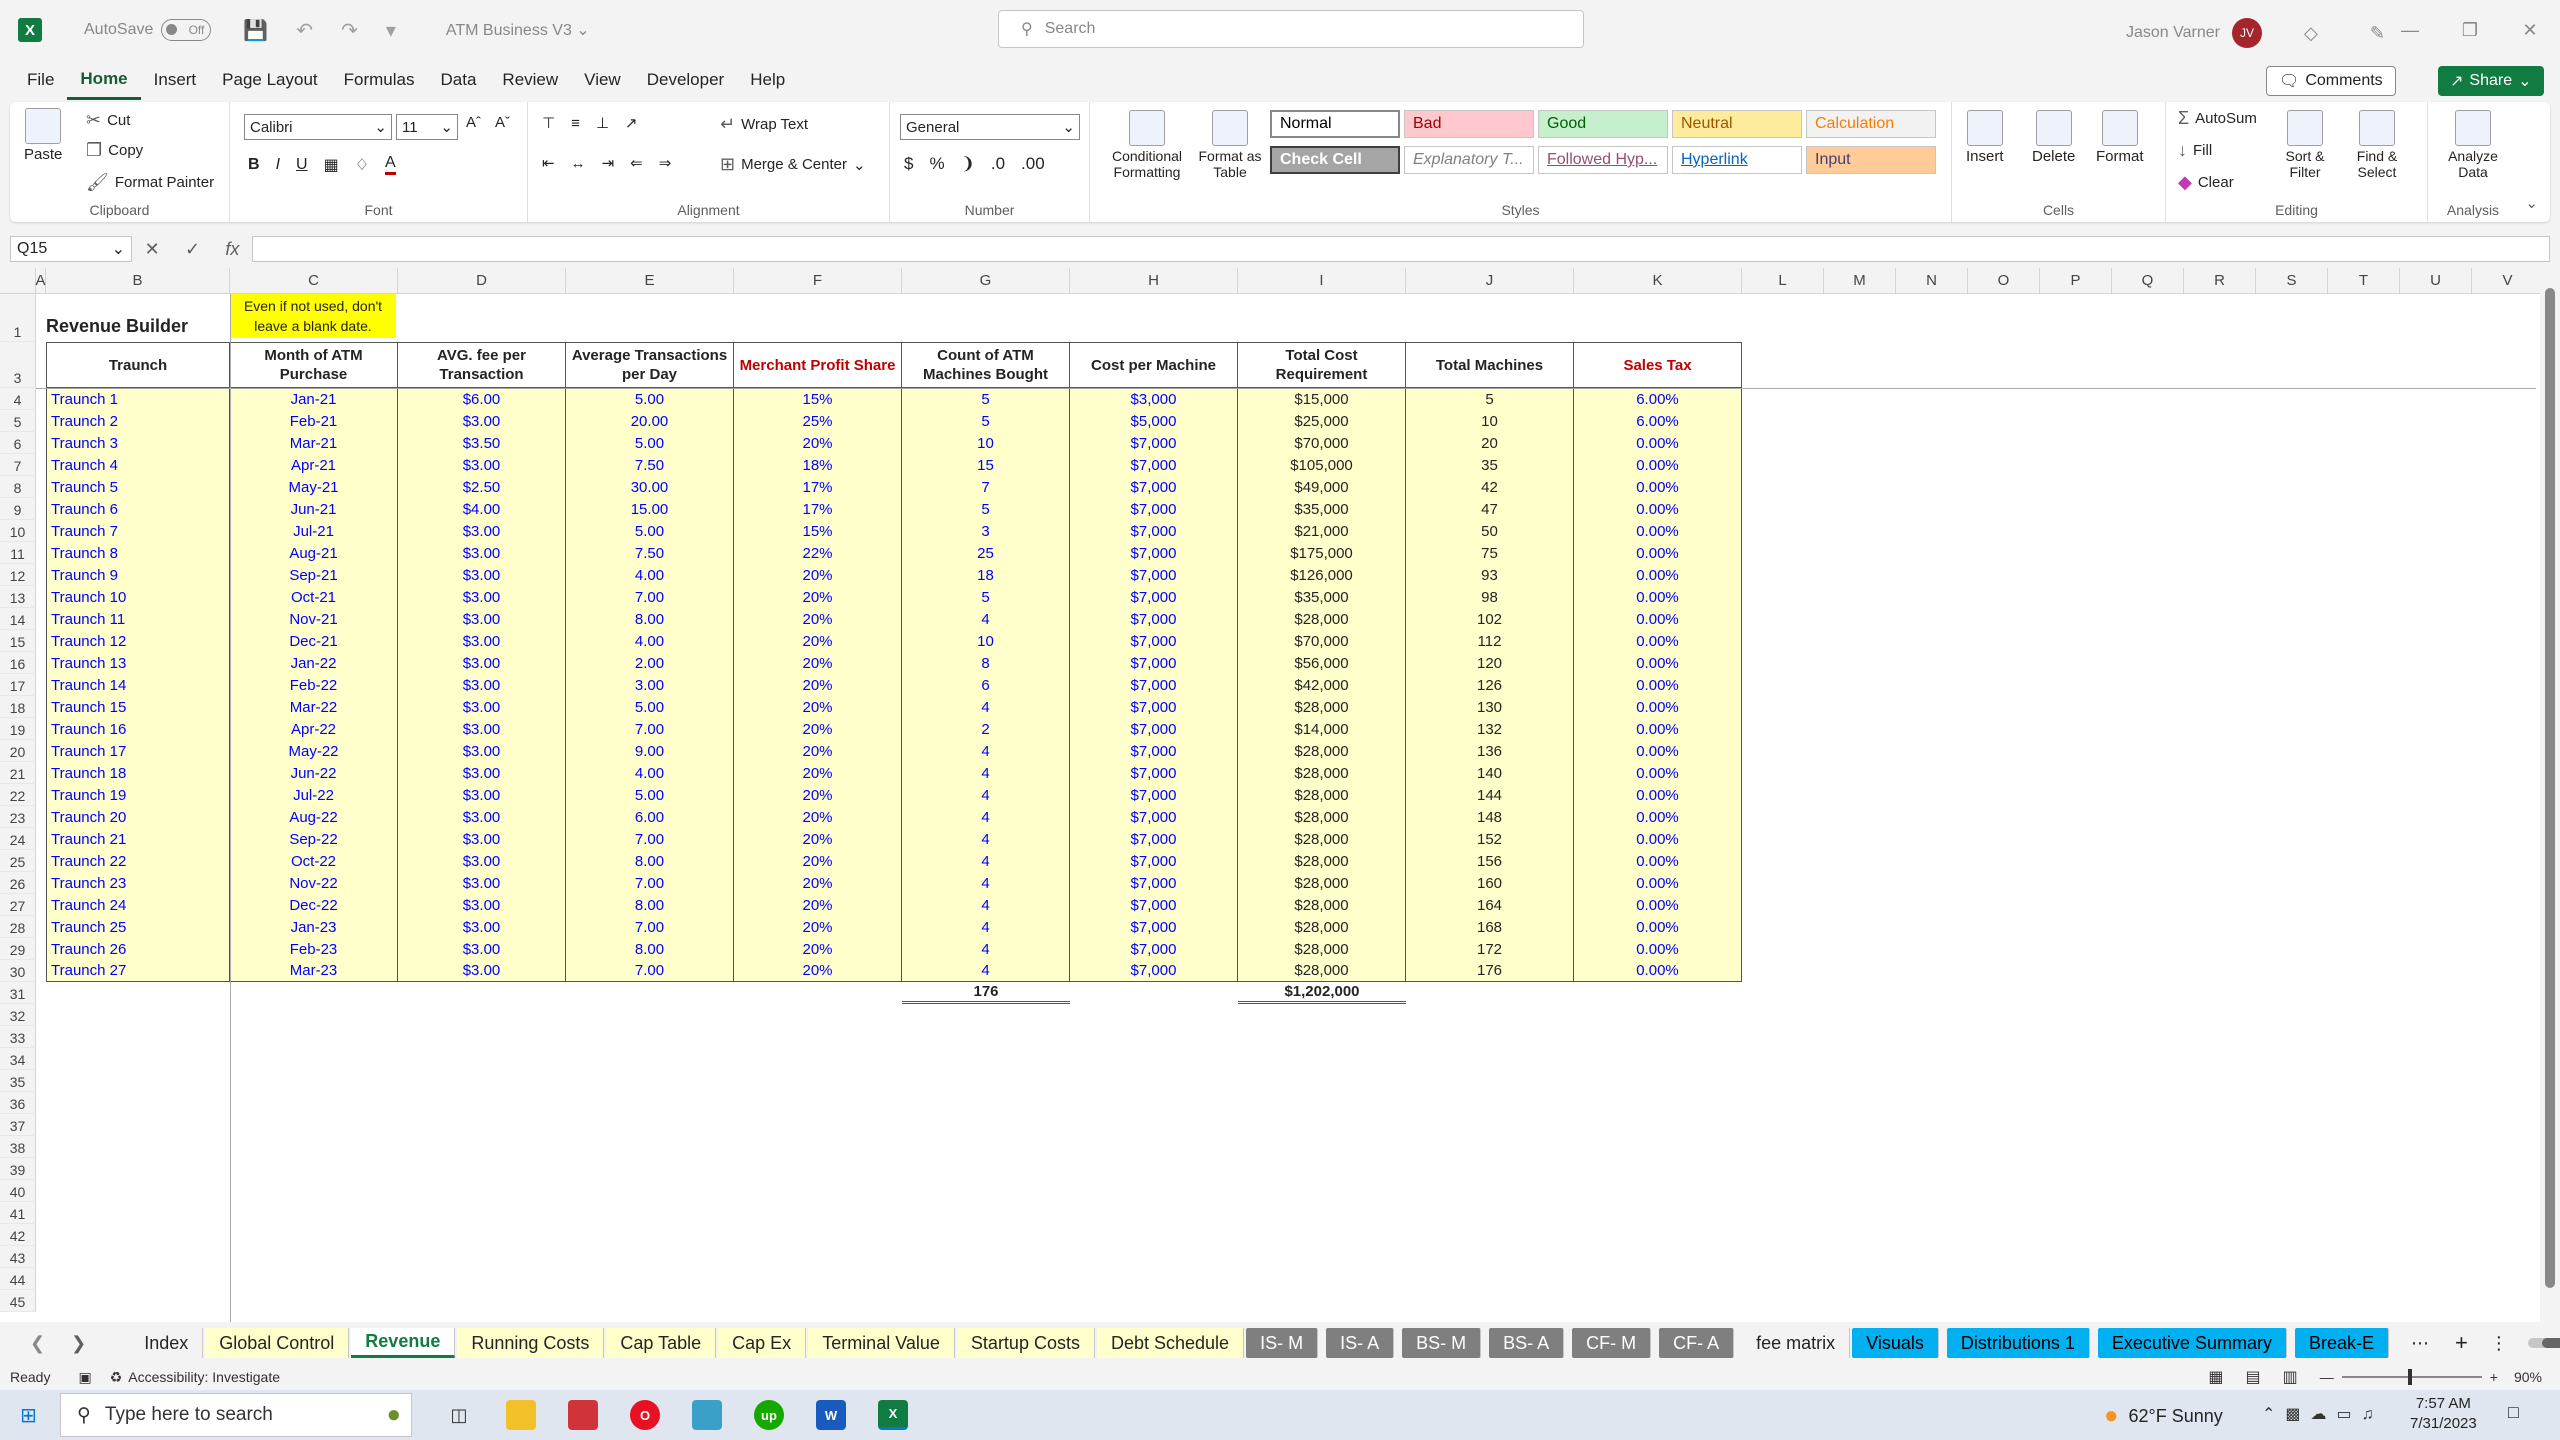  I want to click on table-cell: 9.00, so click(650, 751).